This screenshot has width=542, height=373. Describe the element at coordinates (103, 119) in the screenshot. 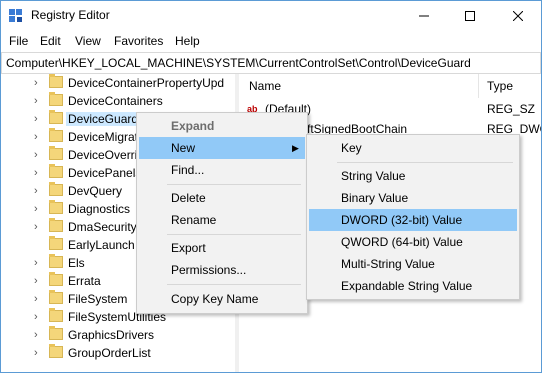

I see `tree-item-label: DeviceGuard` at that location.